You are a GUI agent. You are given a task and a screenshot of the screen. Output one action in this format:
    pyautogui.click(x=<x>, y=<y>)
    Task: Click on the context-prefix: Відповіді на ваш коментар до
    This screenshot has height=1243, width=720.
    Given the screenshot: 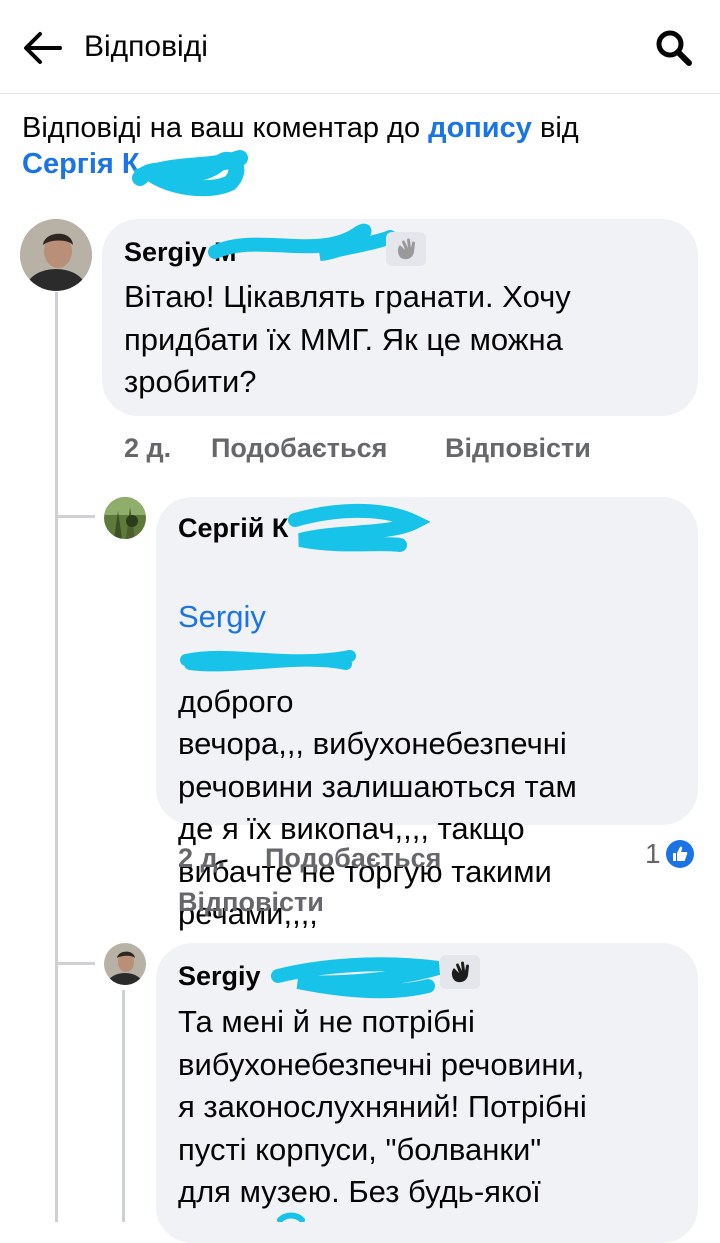 What is the action you would take?
    pyautogui.click(x=225, y=128)
    